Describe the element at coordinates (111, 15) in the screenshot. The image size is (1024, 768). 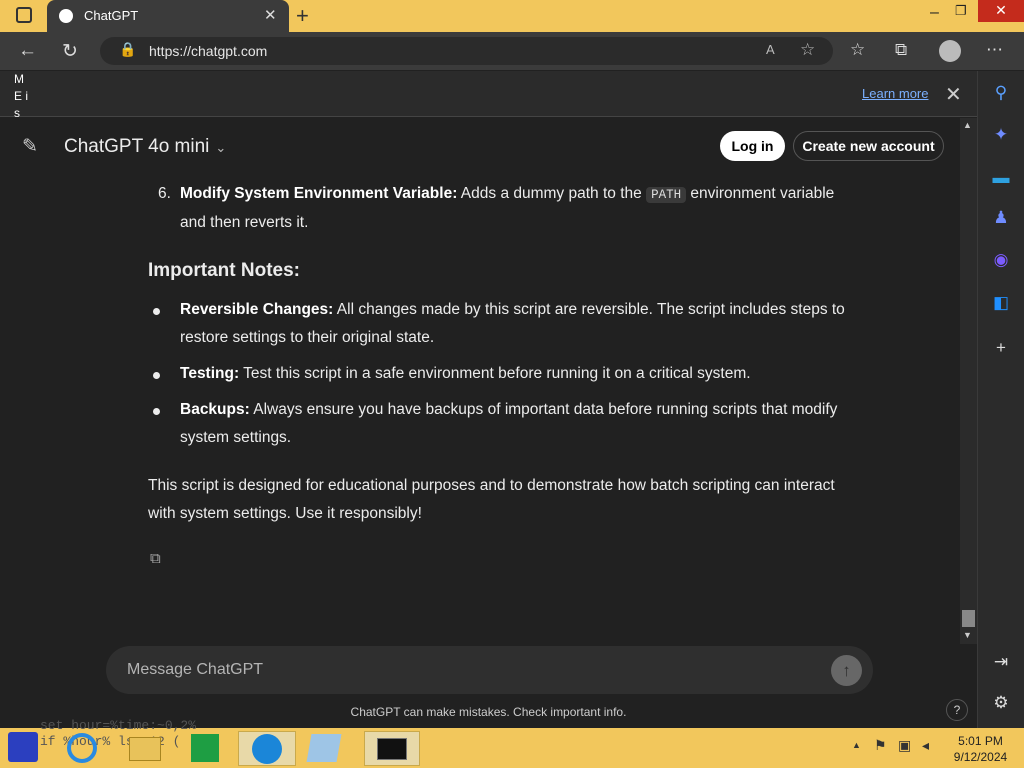
I see `tab-title: ChatGPT` at that location.